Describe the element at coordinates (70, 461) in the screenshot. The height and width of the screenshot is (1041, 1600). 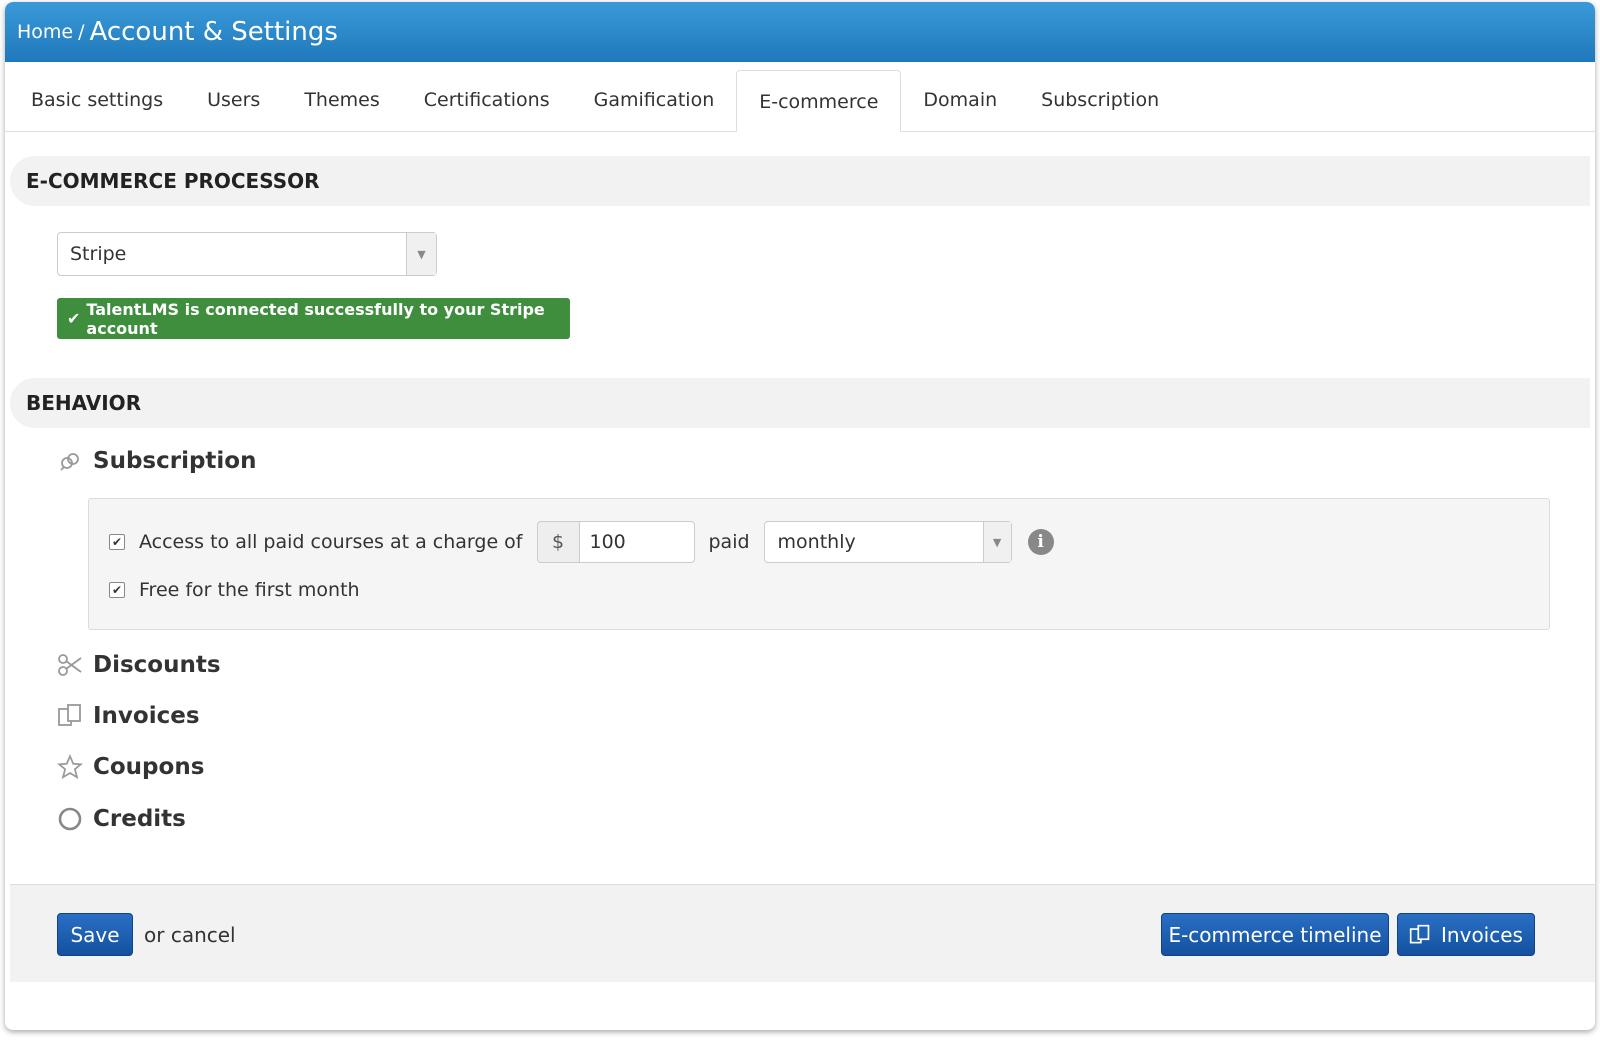
I see `link-icon` at that location.